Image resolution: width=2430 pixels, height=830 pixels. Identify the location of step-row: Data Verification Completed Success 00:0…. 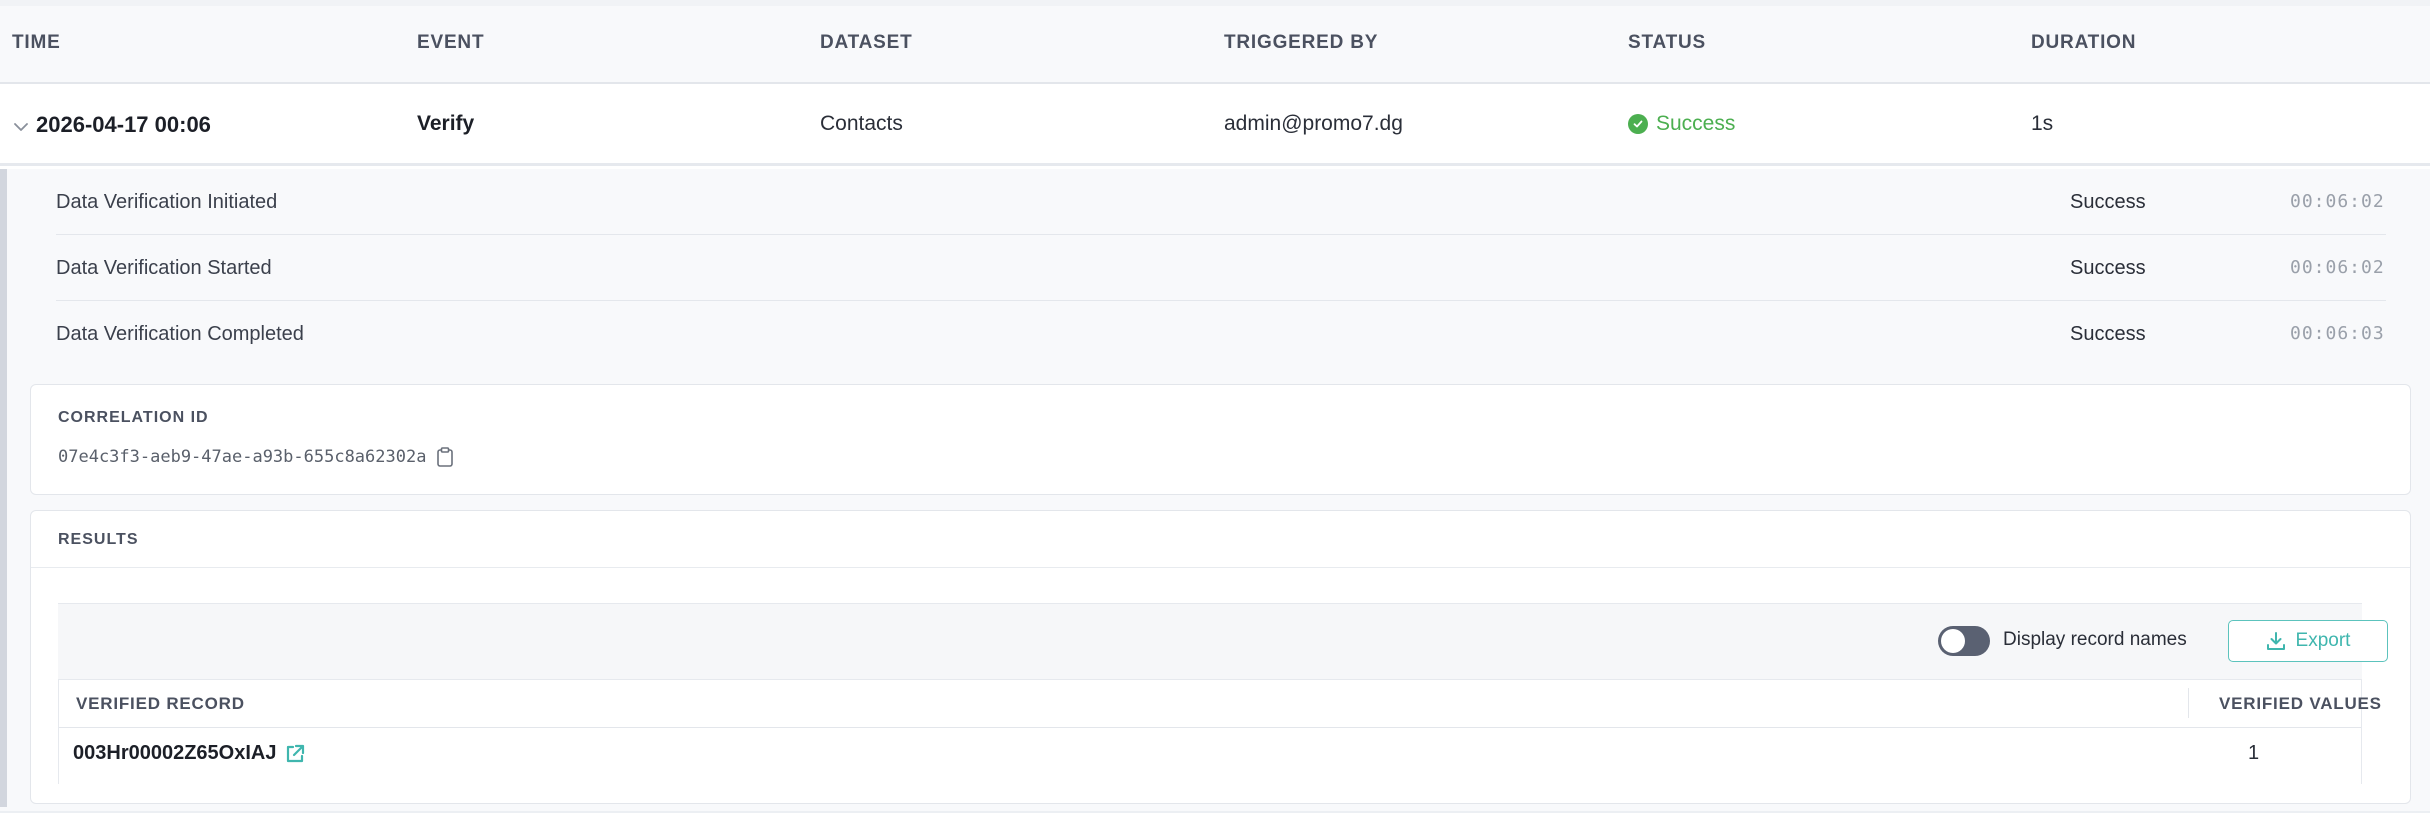
(1221, 334).